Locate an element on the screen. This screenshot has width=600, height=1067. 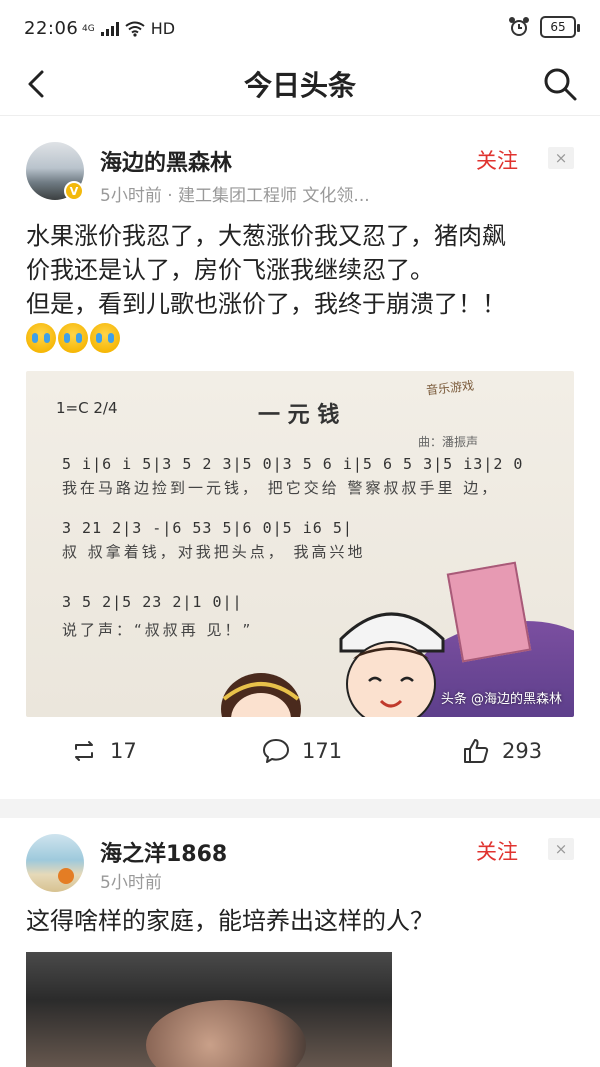
lyric-line: 我在马路边捡到一元钱， 把它交给 警察叔叔手里 边， is located at coordinates (281, 488).